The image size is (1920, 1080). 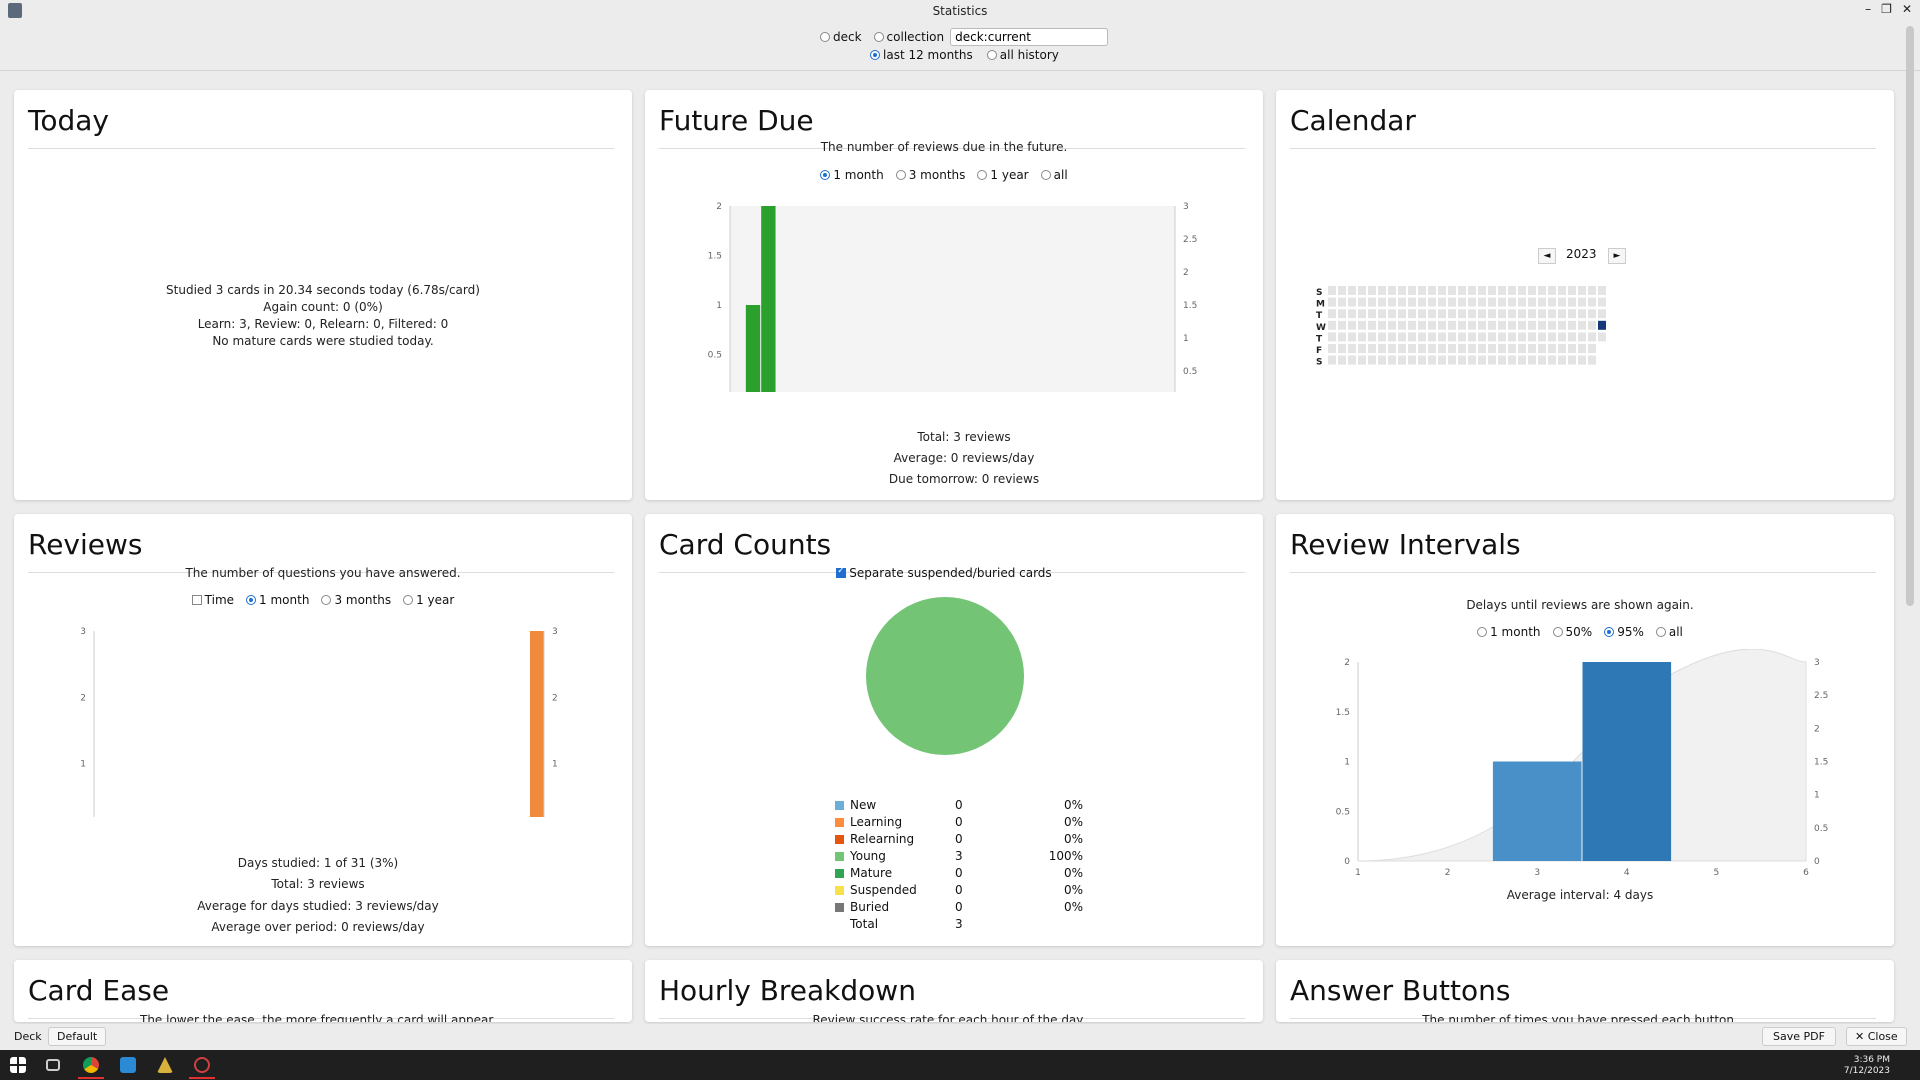 I want to click on reviews-time-checkbox: Time, so click(x=213, y=600).